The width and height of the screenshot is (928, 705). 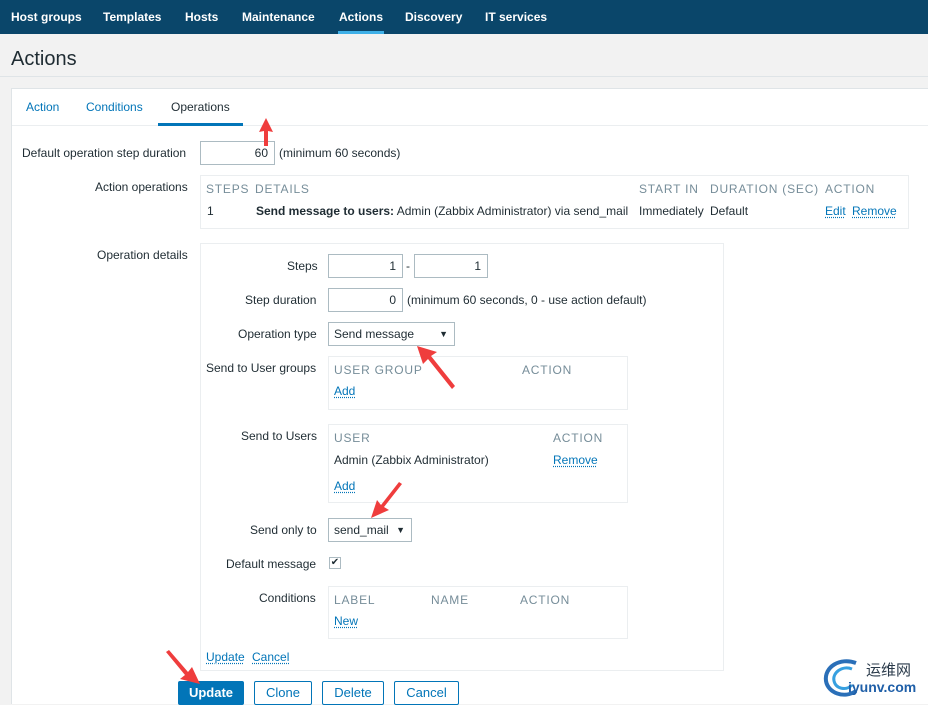 I want to click on tab-bar: Action Conditions Operations, so click(x=470, y=107).